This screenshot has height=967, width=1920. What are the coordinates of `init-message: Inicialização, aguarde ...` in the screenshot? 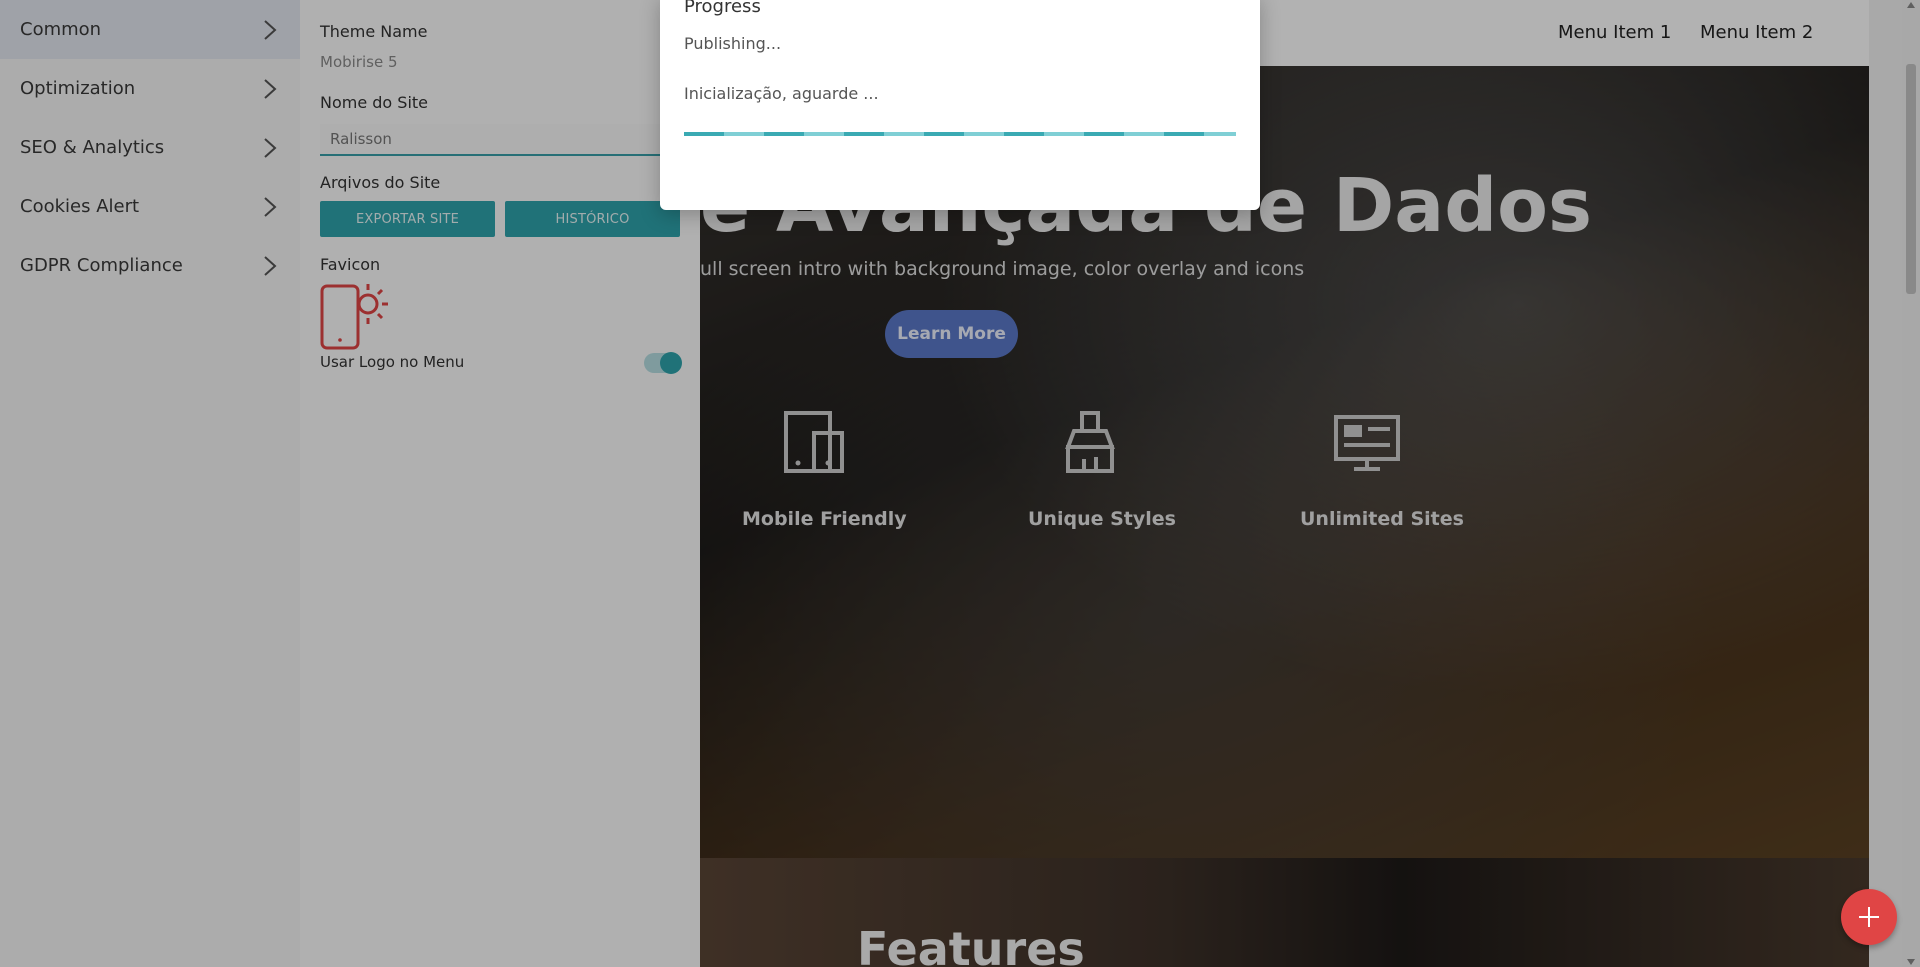 It's located at (781, 93).